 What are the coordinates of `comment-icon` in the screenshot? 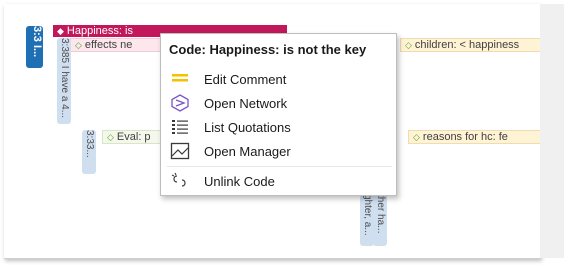 It's located at (180, 79).